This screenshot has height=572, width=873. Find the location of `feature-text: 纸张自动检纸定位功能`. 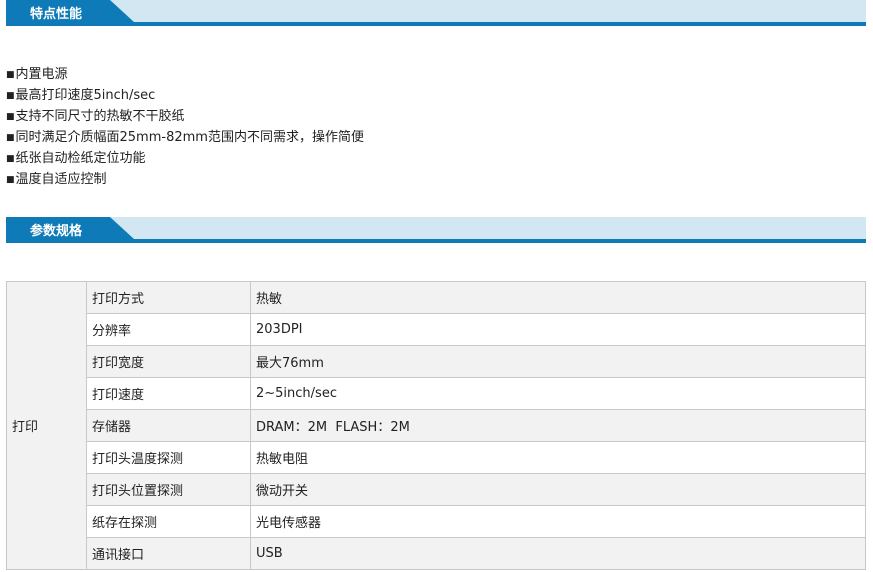

feature-text: 纸张自动检纸定位功能 is located at coordinates (80, 158).